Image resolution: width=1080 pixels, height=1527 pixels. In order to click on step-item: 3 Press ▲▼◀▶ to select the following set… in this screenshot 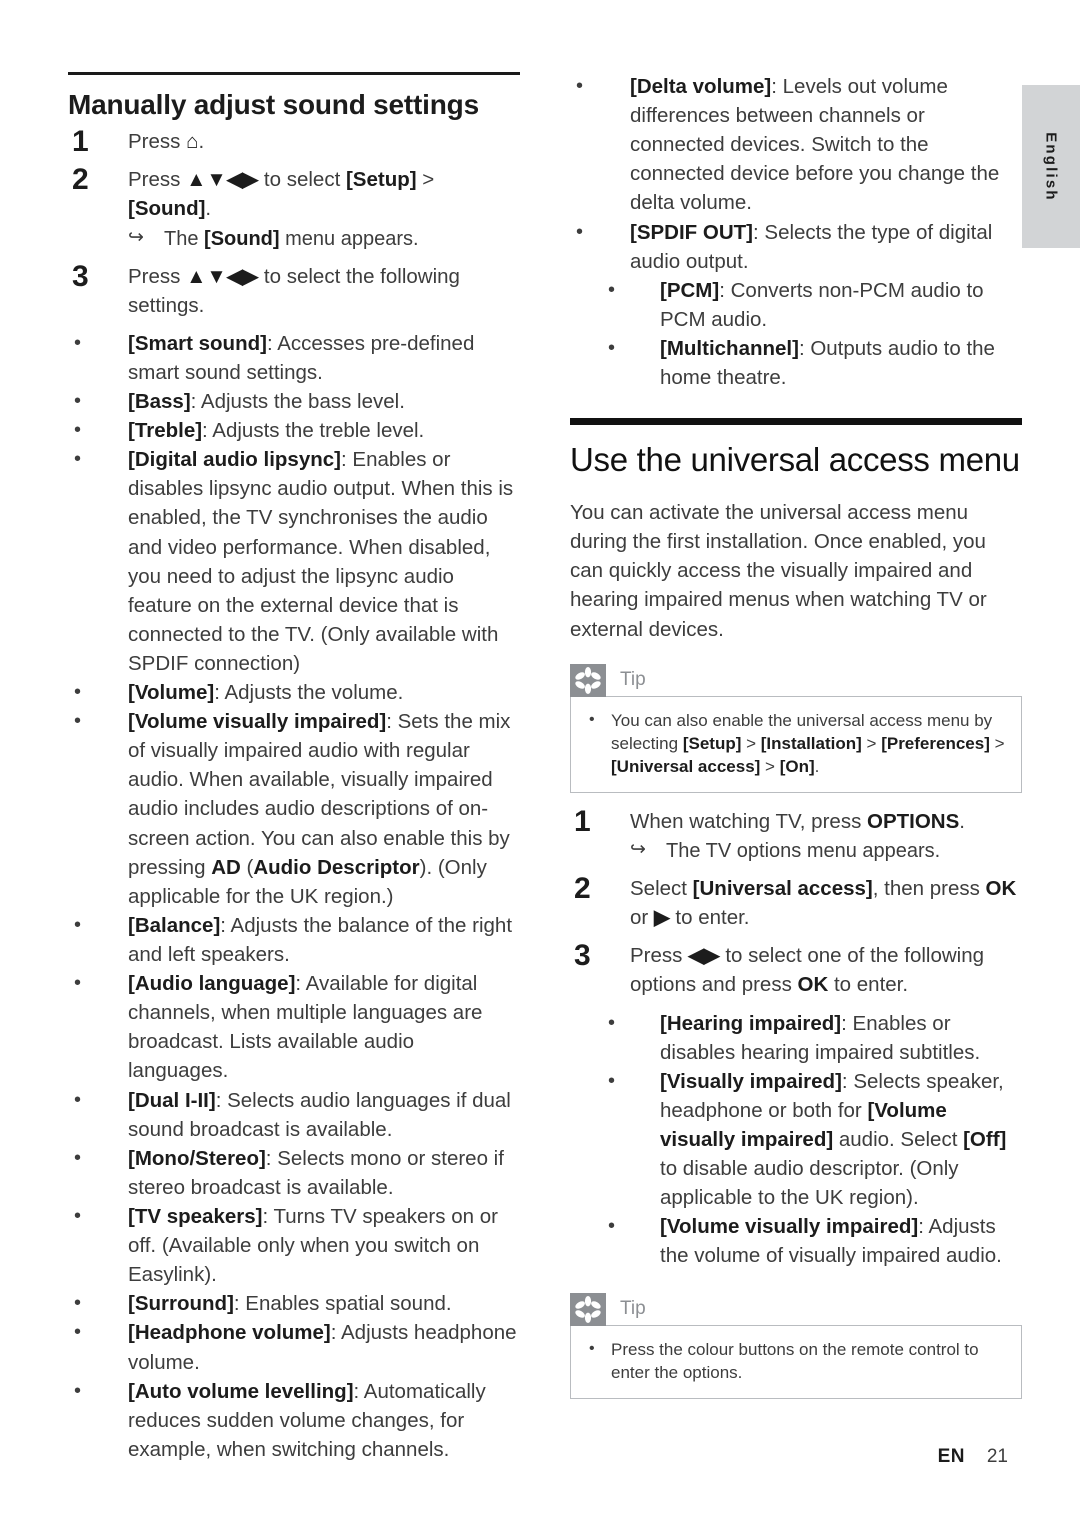, I will do `click(294, 290)`.